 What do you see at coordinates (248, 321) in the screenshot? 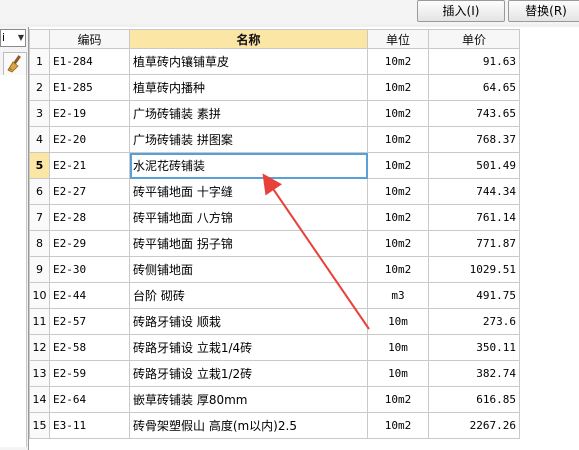
I see `row-name: 砖路牙铺设 顺栽` at bounding box center [248, 321].